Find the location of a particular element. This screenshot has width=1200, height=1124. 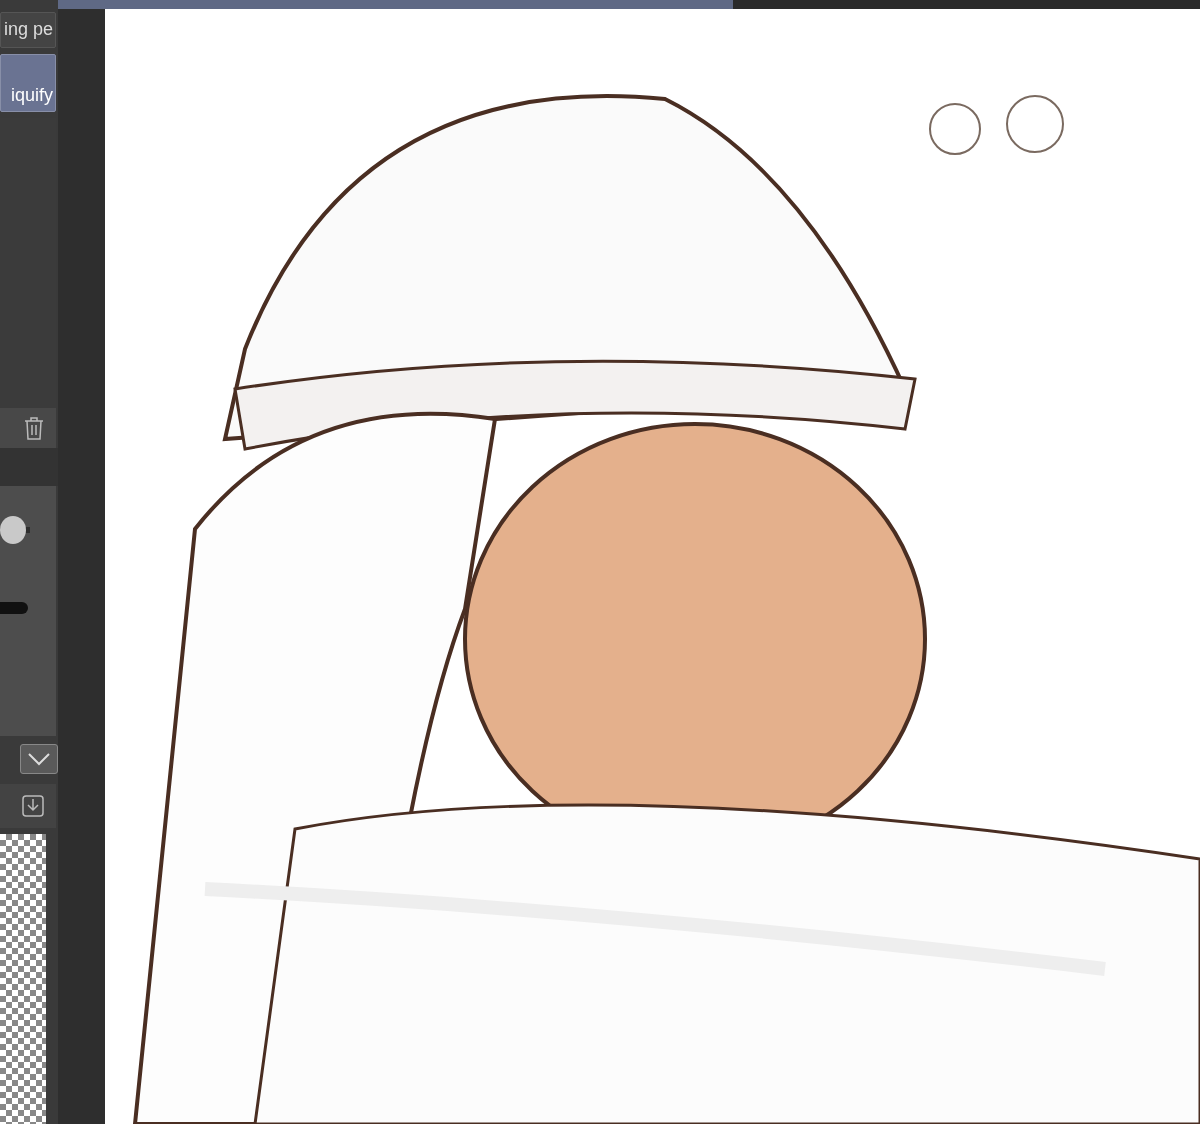

tool-button: iquify is located at coordinates (28, 83).